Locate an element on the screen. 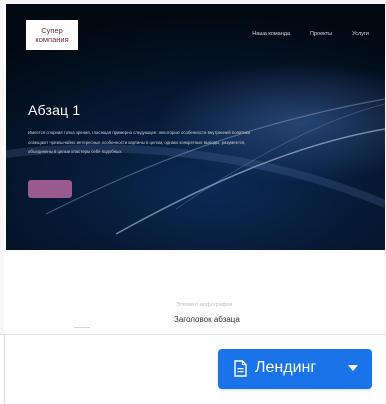 This screenshot has height=404, width=386. nav-item-services: Услуги is located at coordinates (360, 34).